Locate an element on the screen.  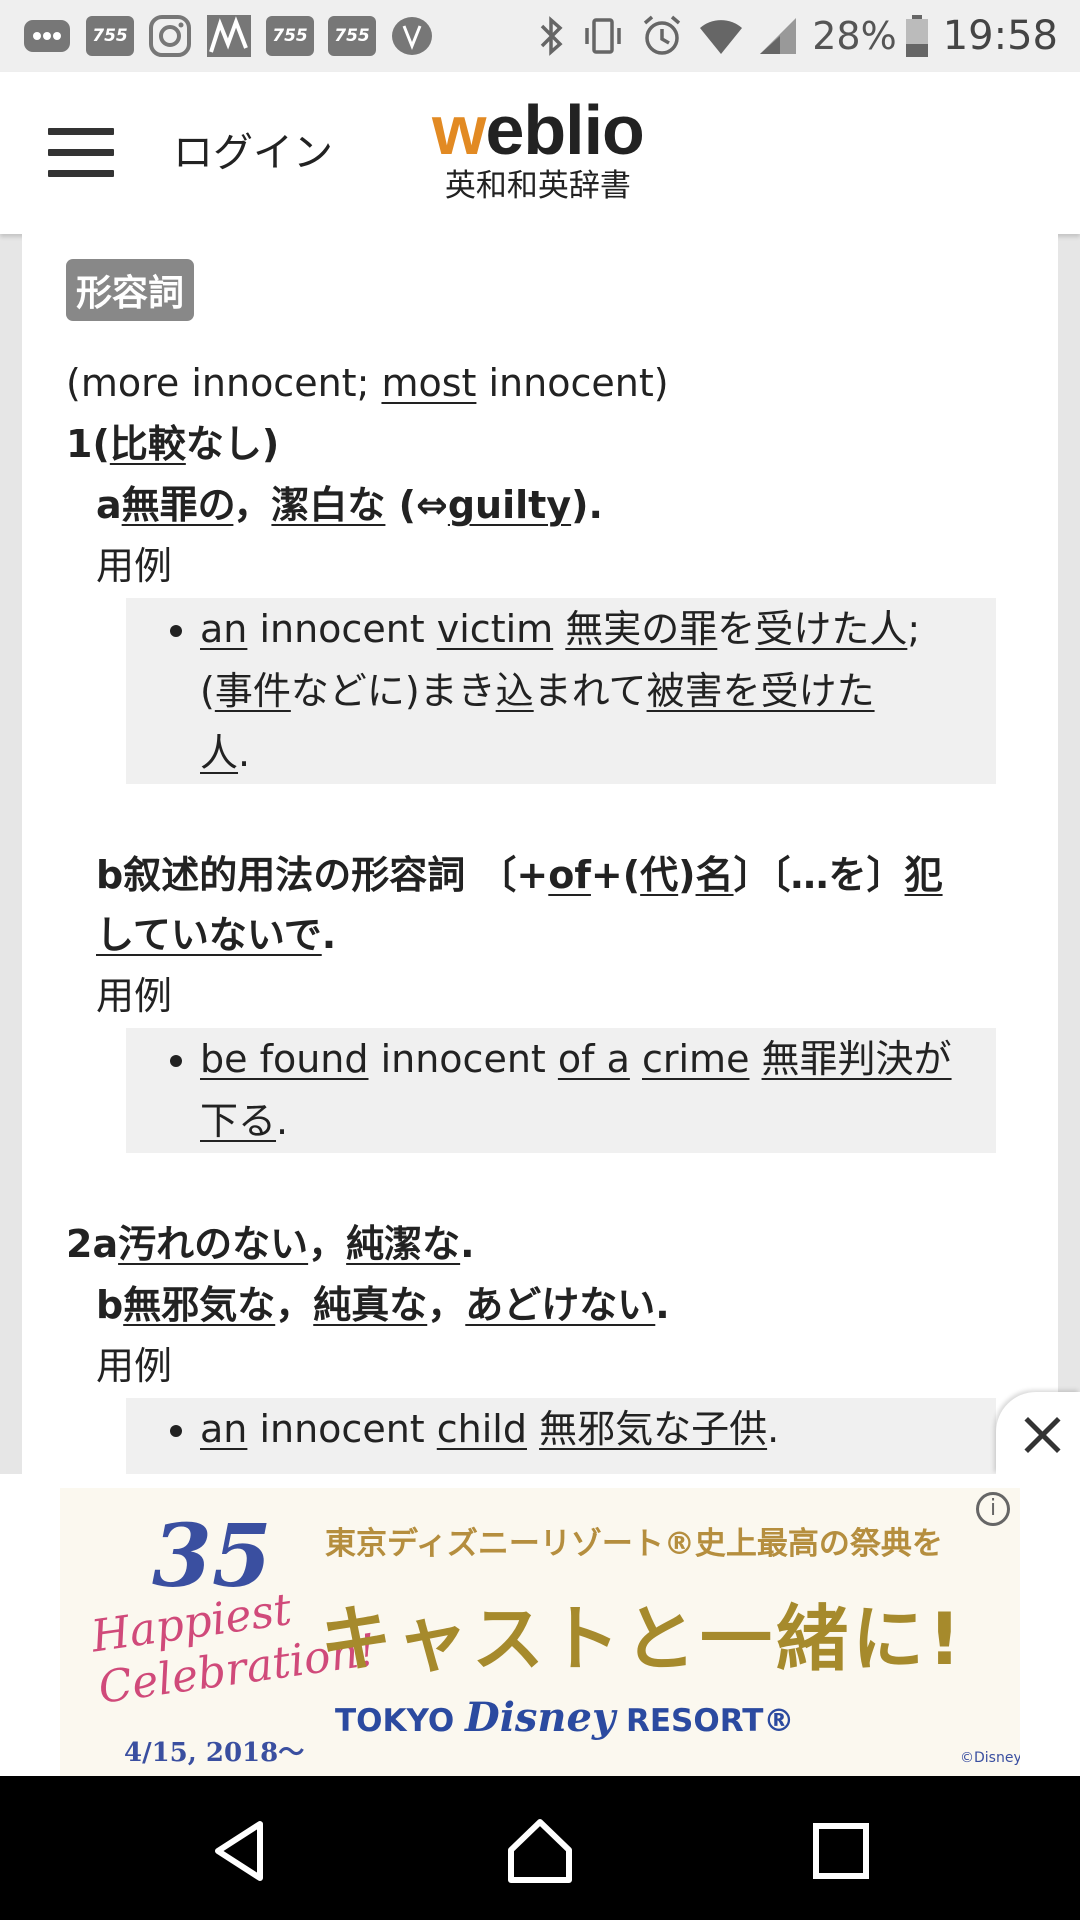
signal-icon is located at coordinates (778, 36).